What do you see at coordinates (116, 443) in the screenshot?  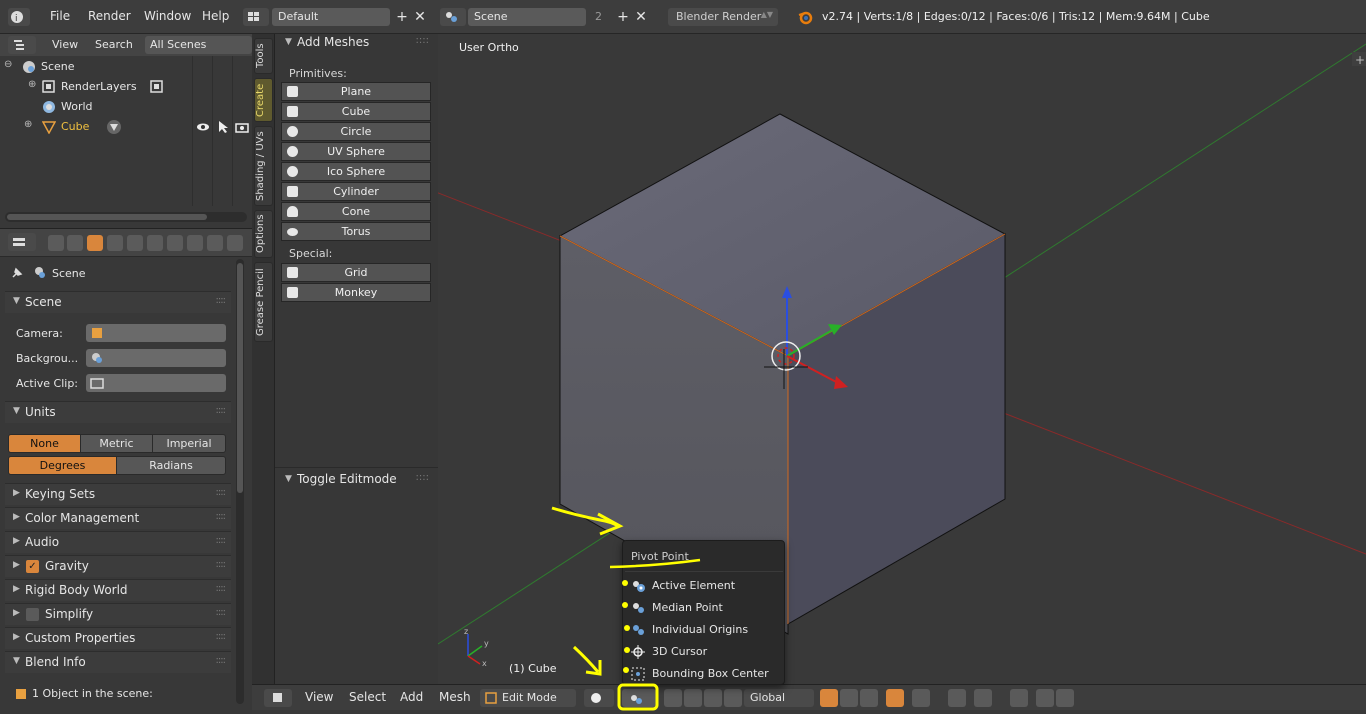 I see `unit-metric-button: Metric` at bounding box center [116, 443].